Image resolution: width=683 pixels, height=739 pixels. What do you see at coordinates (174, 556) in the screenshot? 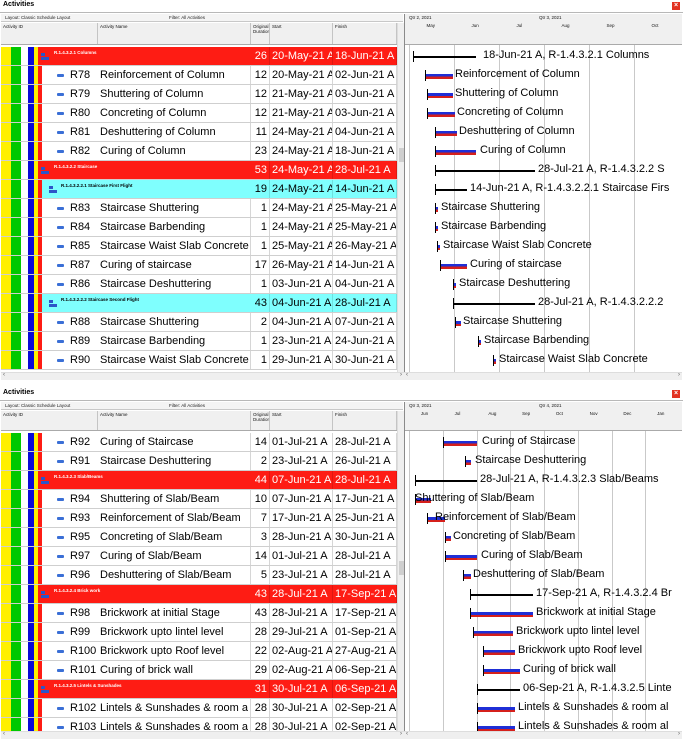
I see `activity-name: Curing of Slab/Beam` at bounding box center [174, 556].